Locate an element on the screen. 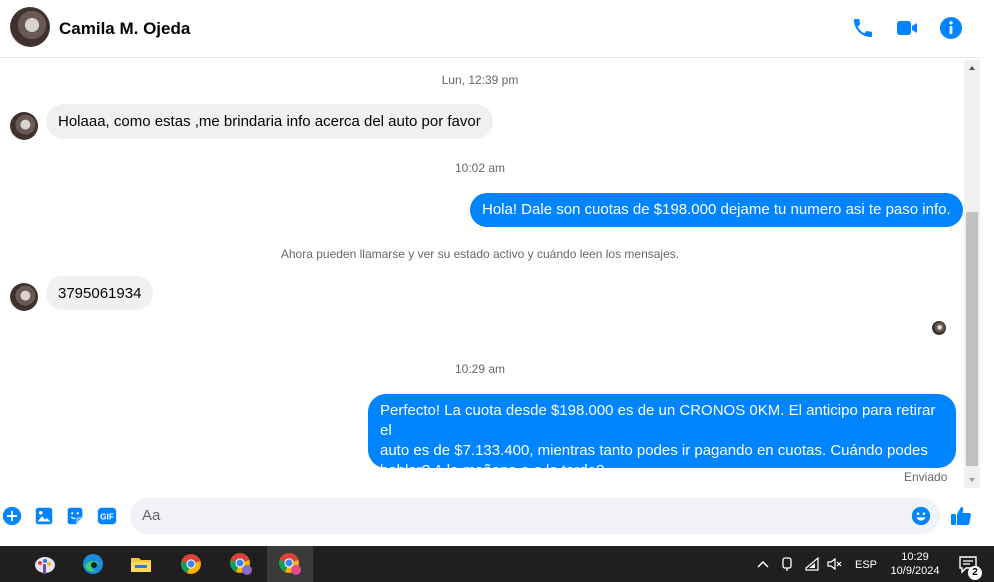 This screenshot has height=582, width=994. scrollbar is located at coordinates (972, 274).